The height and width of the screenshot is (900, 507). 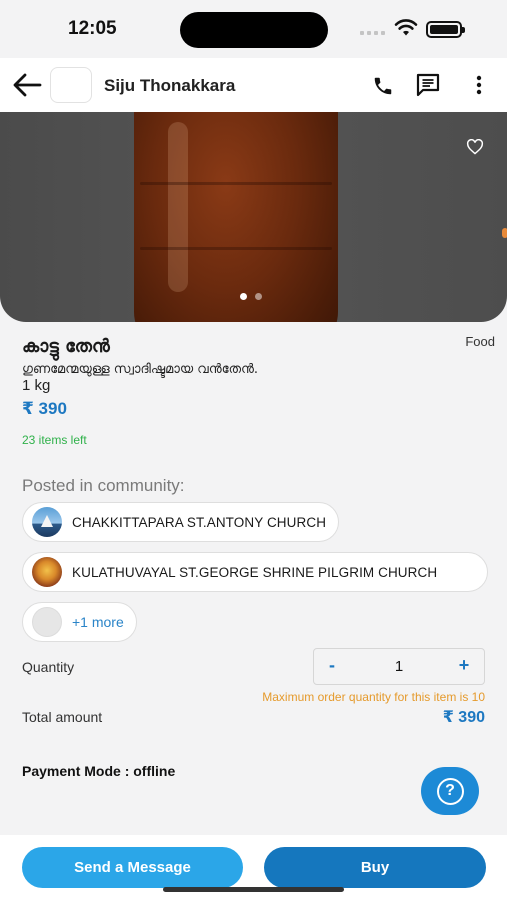 I want to click on community-chip: CHAKKITTAPARA ST.ANTONY CHURCH, so click(x=181, y=522).